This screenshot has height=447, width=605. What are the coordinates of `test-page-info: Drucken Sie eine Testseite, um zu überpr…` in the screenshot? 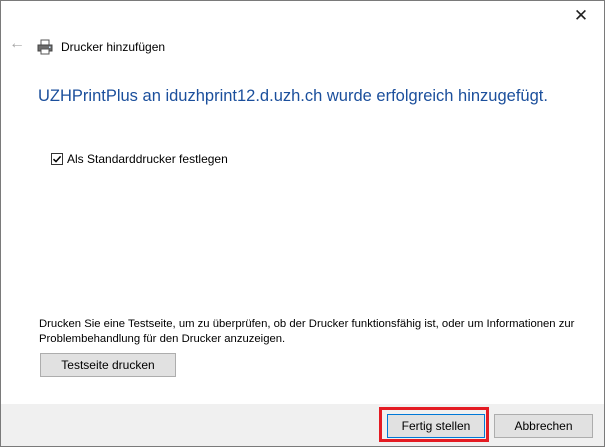 It's located at (307, 331).